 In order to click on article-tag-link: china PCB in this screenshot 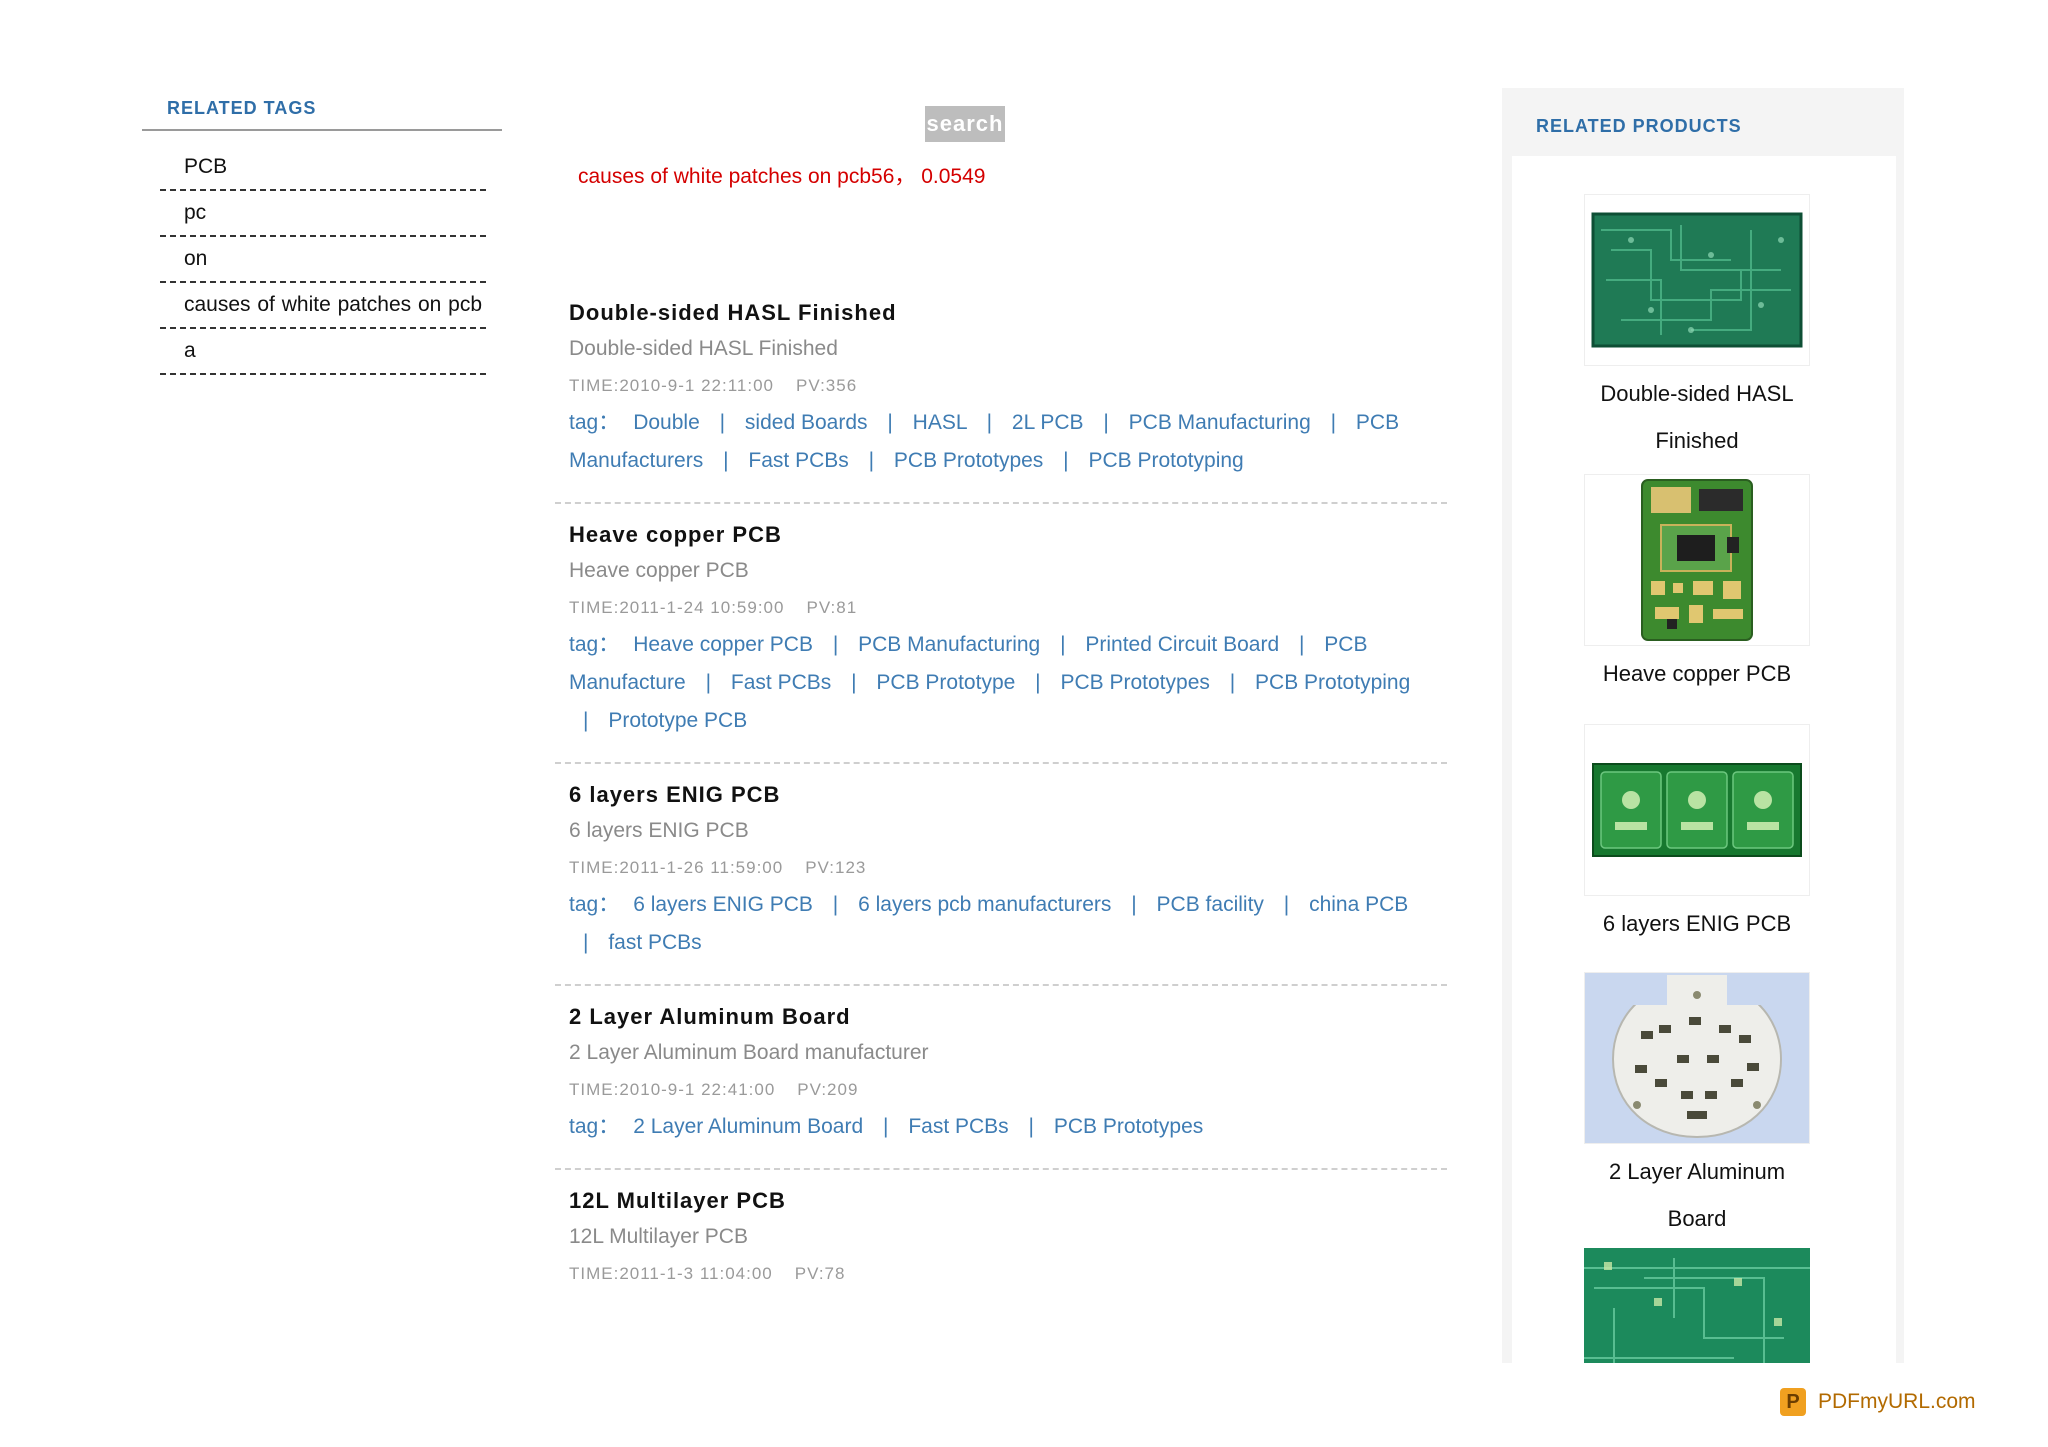, I will do `click(1358, 904)`.